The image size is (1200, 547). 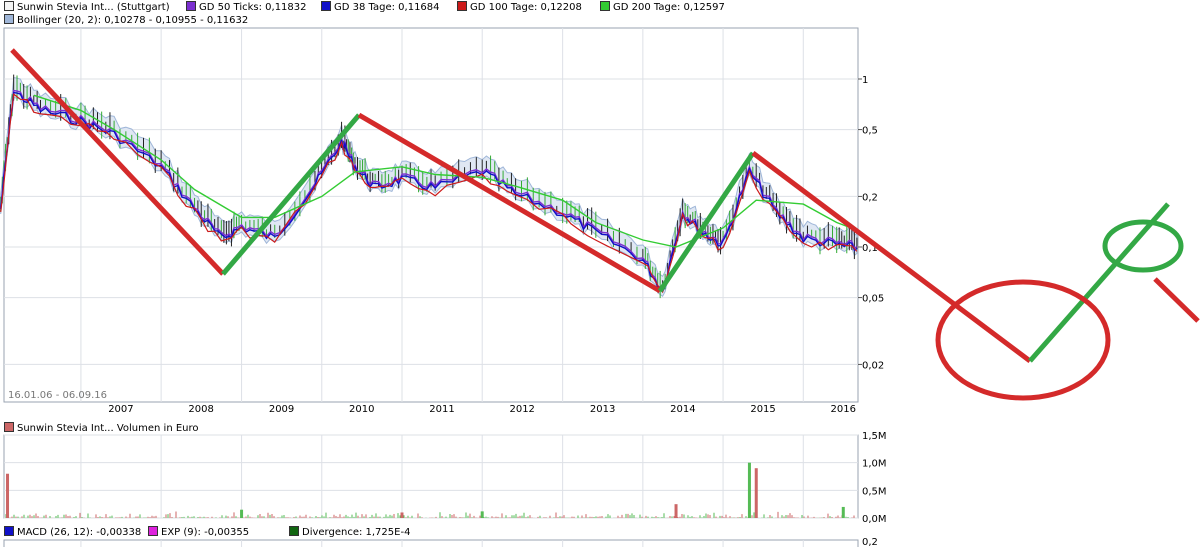 What do you see at coordinates (361, 409) in the screenshot?
I see `year-label: 2010` at bounding box center [361, 409].